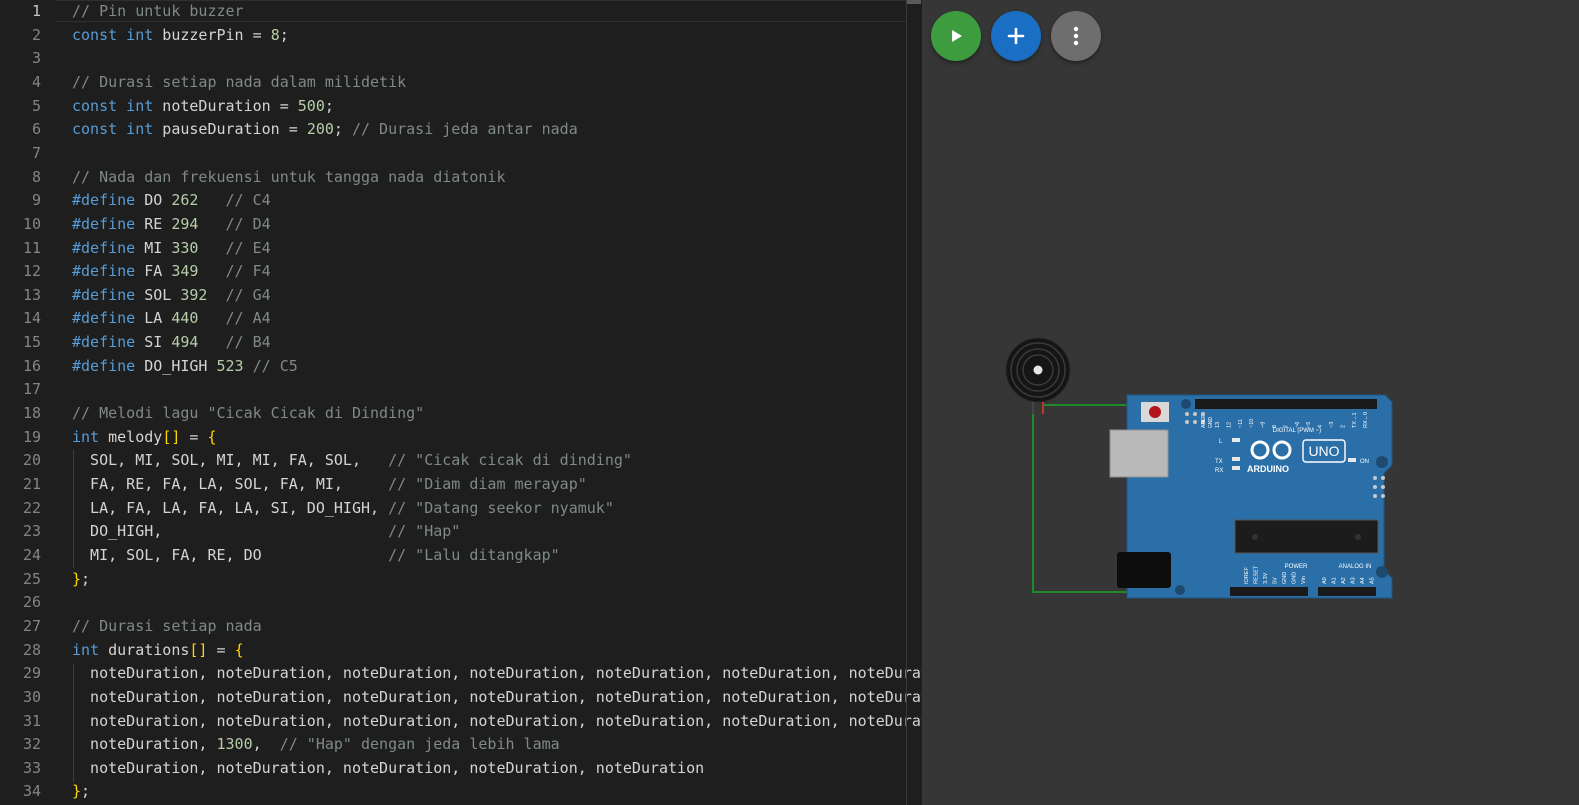  What do you see at coordinates (461, 367) in the screenshot?
I see `code-line: 16 #define DO_HIGH 523 // C5` at bounding box center [461, 367].